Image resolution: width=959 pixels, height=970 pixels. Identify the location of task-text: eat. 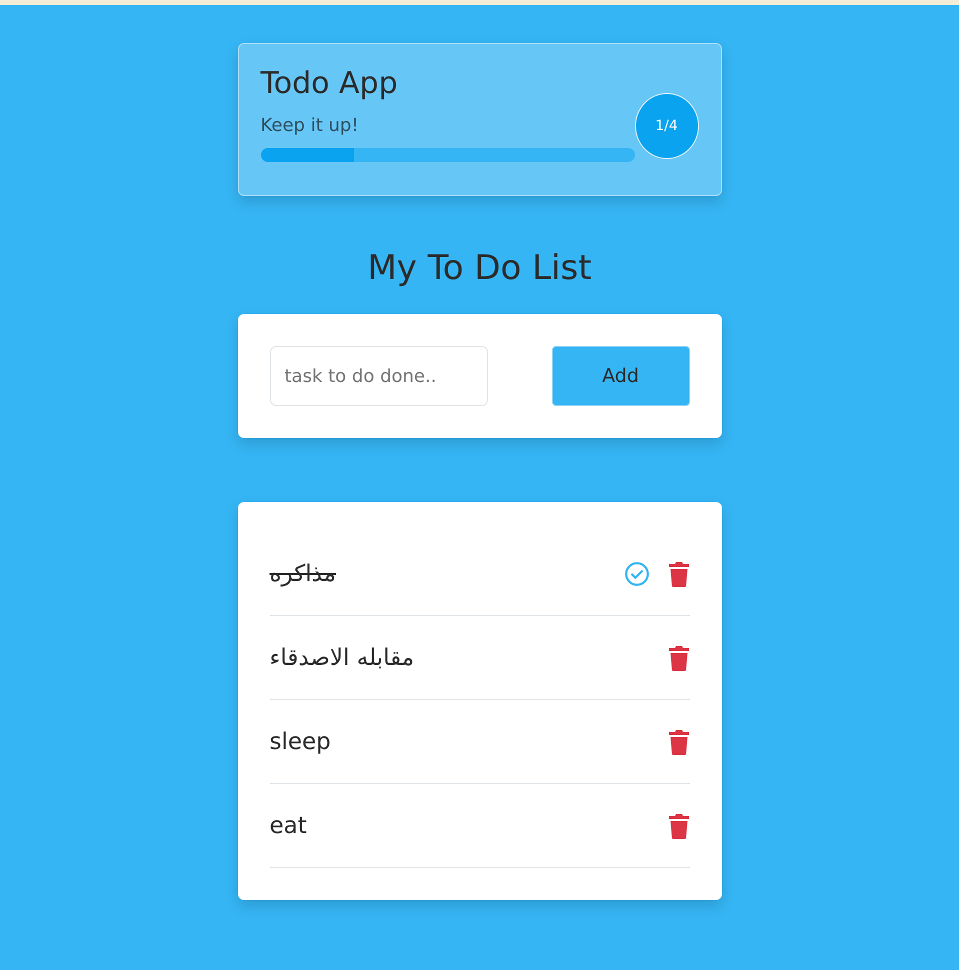
(289, 825).